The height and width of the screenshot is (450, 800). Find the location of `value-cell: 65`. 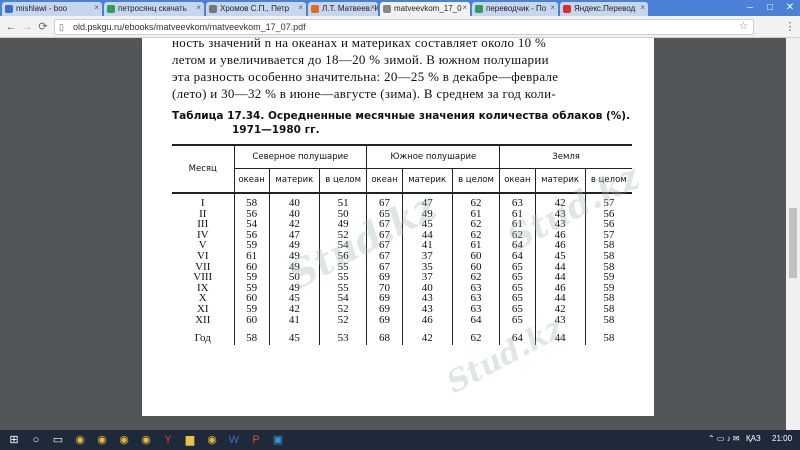

value-cell: 65 is located at coordinates (517, 309).